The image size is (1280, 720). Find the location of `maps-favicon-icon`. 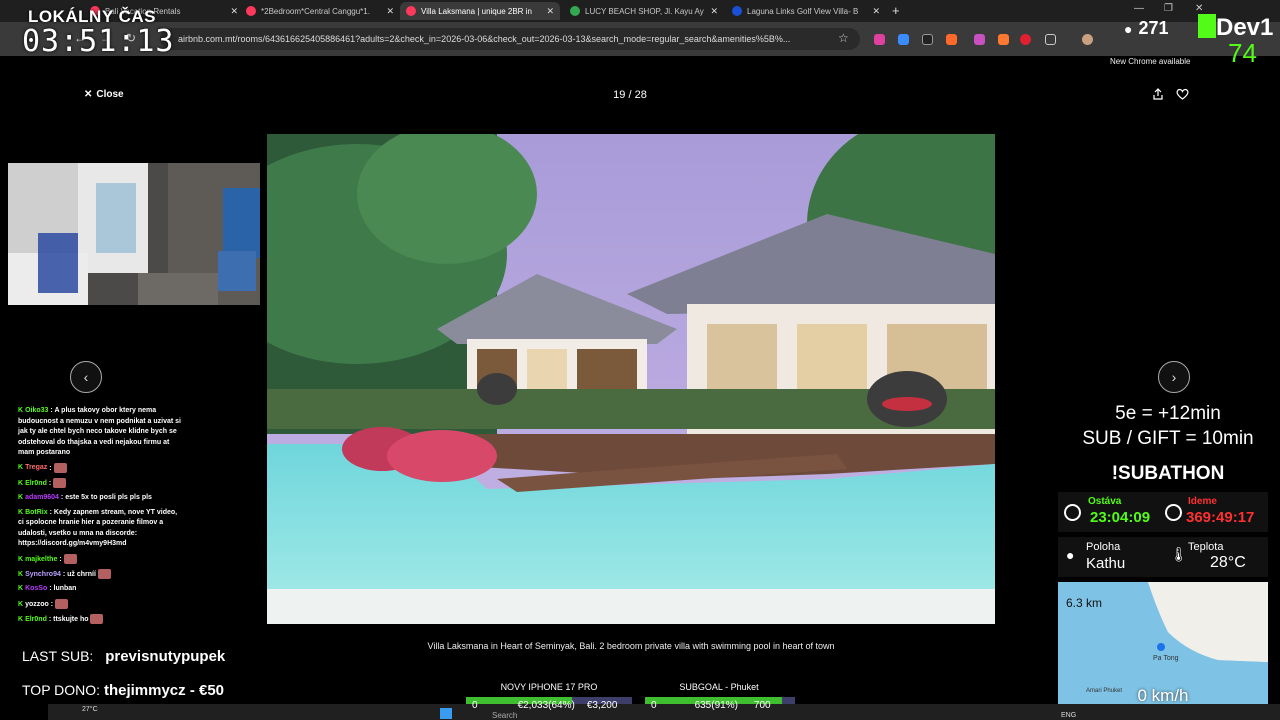

maps-favicon-icon is located at coordinates (575, 11).